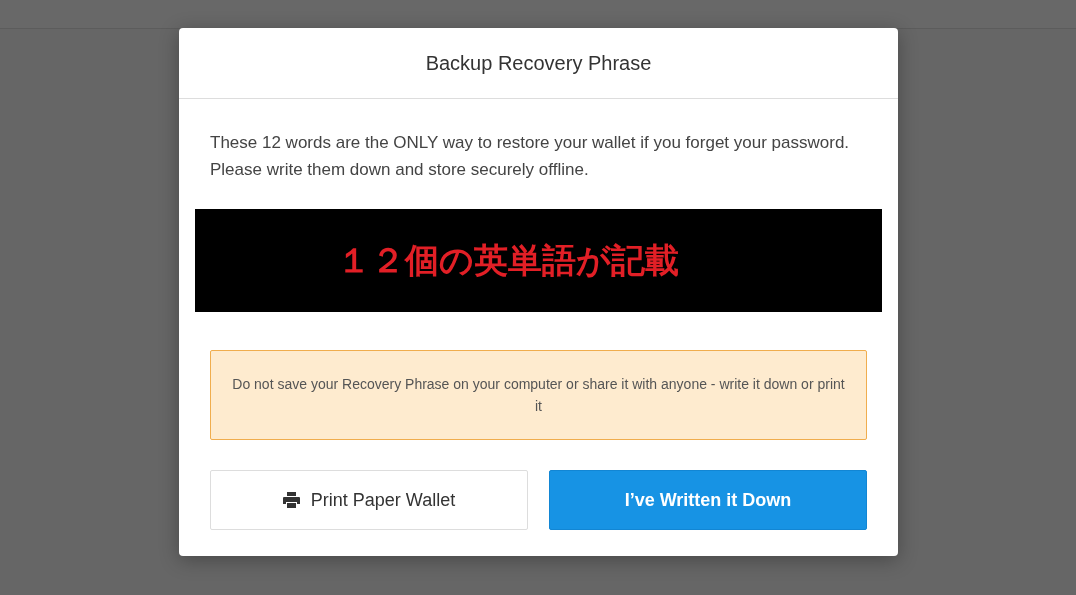  What do you see at coordinates (291, 500) in the screenshot?
I see `printer-icon` at bounding box center [291, 500].